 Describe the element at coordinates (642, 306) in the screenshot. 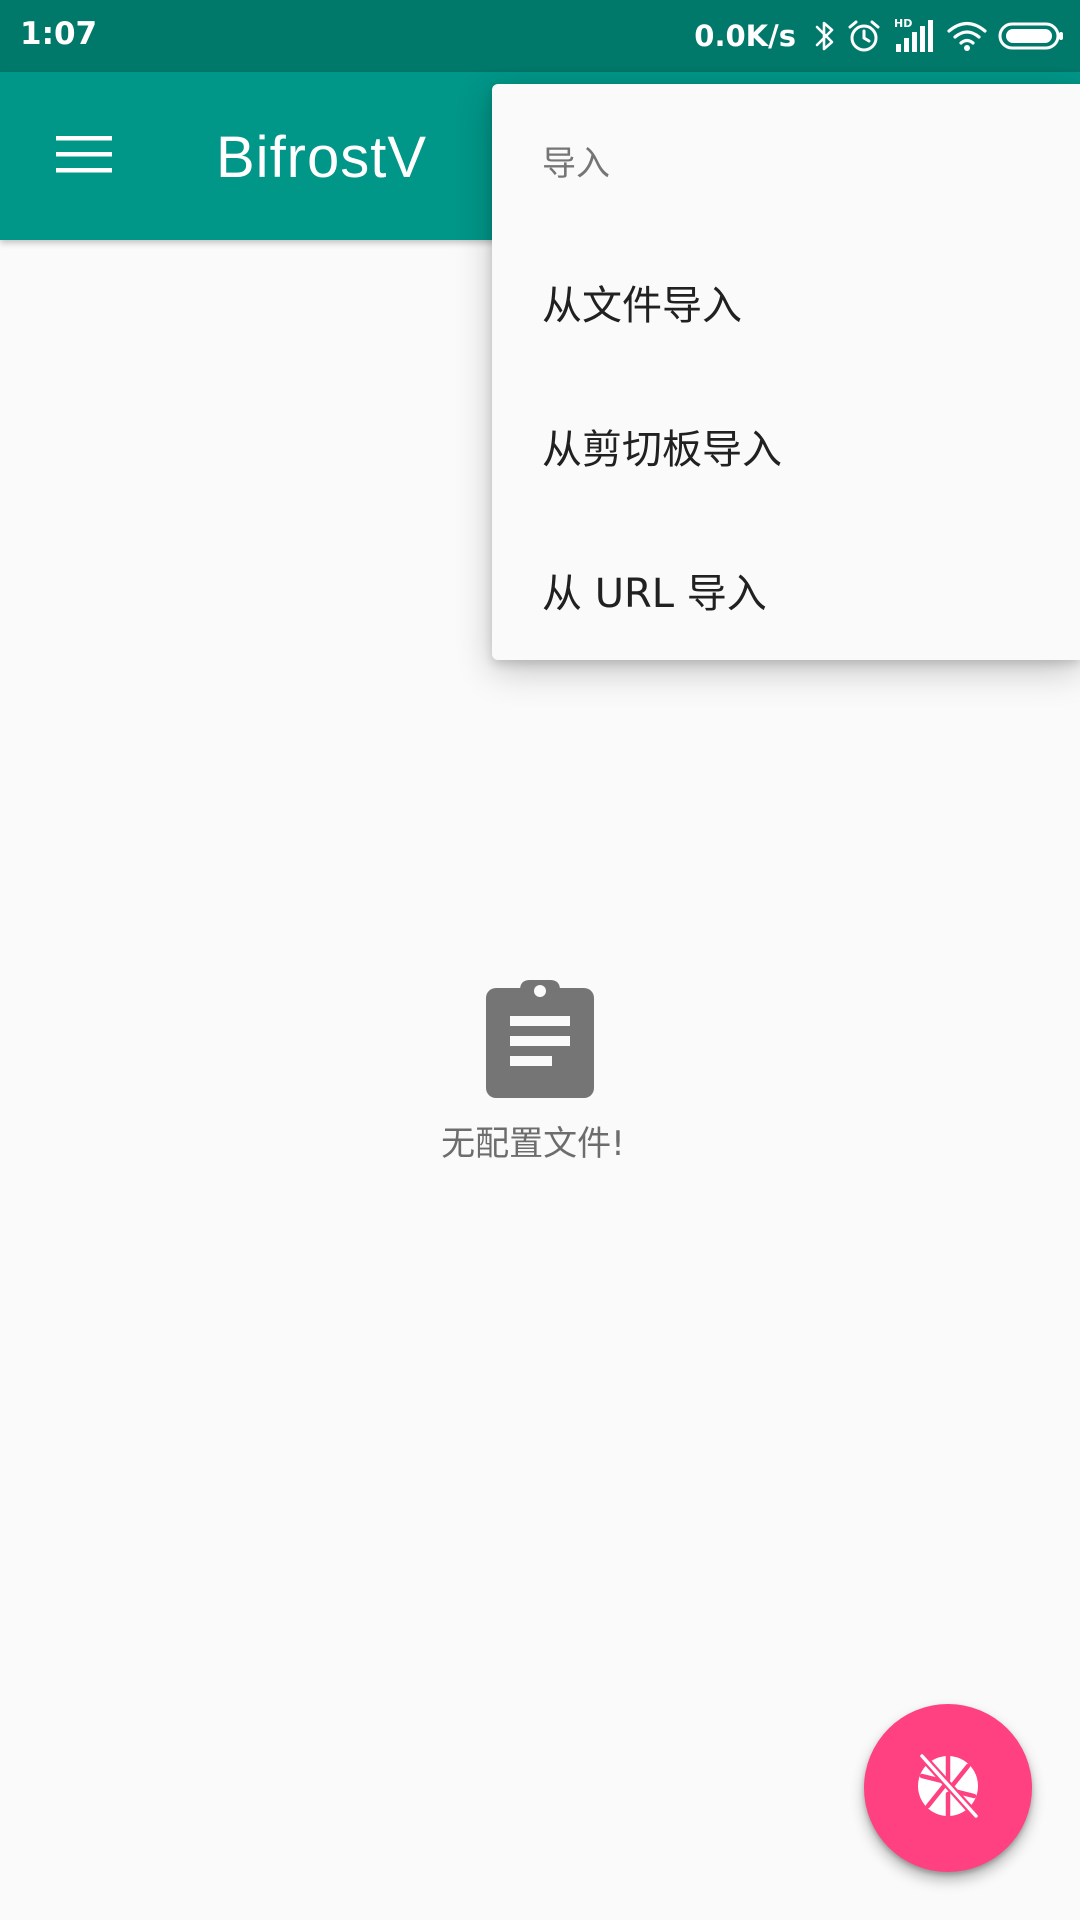

I see `menu-item-label: 从文件导入` at that location.